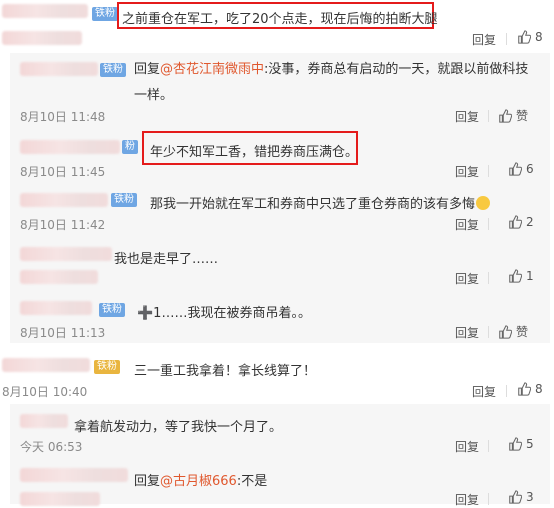 This screenshot has height=508, width=554. I want to click on comment-text: 年少不知军工香，错把券商压满仓。, so click(254, 152).